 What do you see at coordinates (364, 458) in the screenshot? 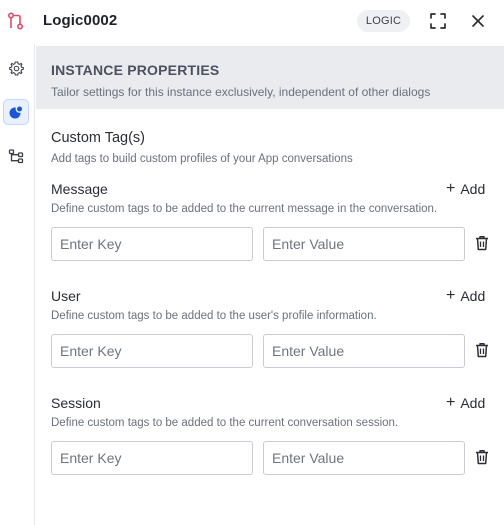
I see `session-value-input` at bounding box center [364, 458].